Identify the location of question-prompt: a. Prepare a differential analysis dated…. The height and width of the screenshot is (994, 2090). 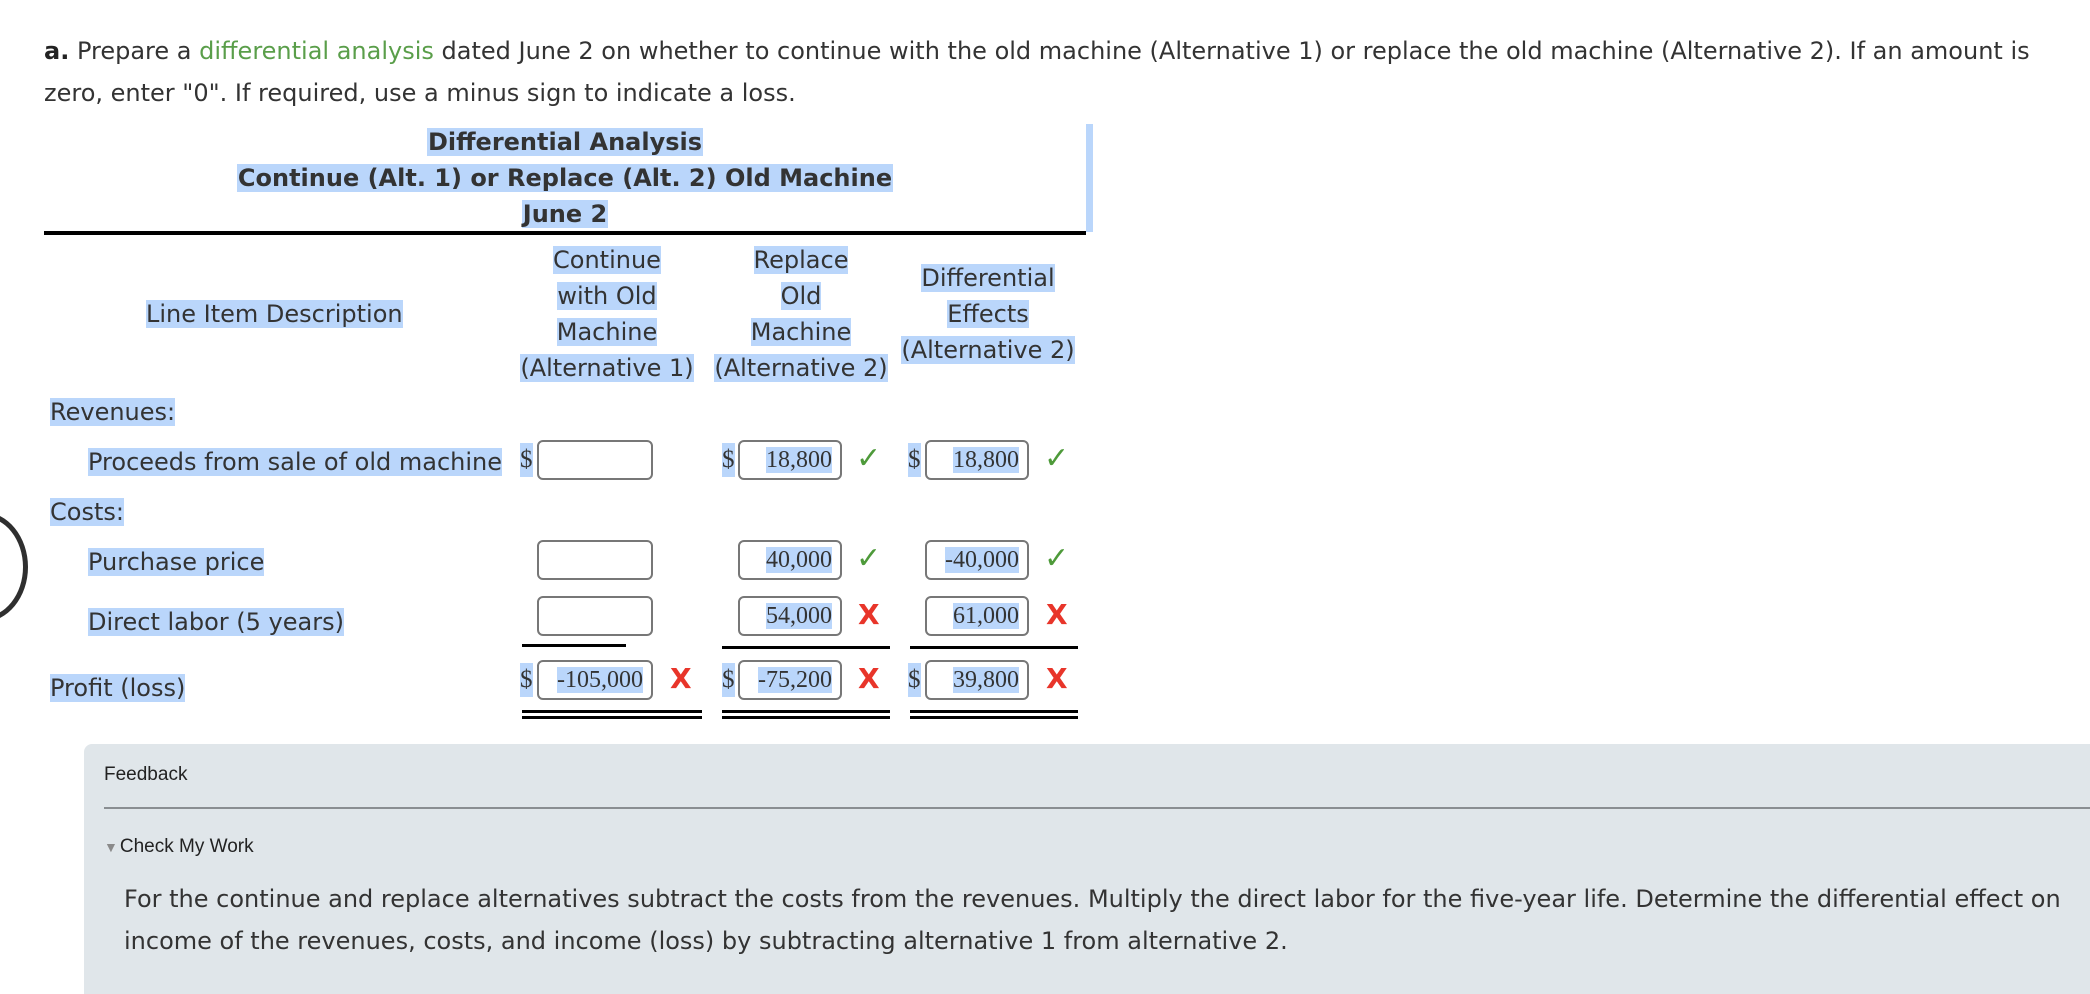
(1054, 72).